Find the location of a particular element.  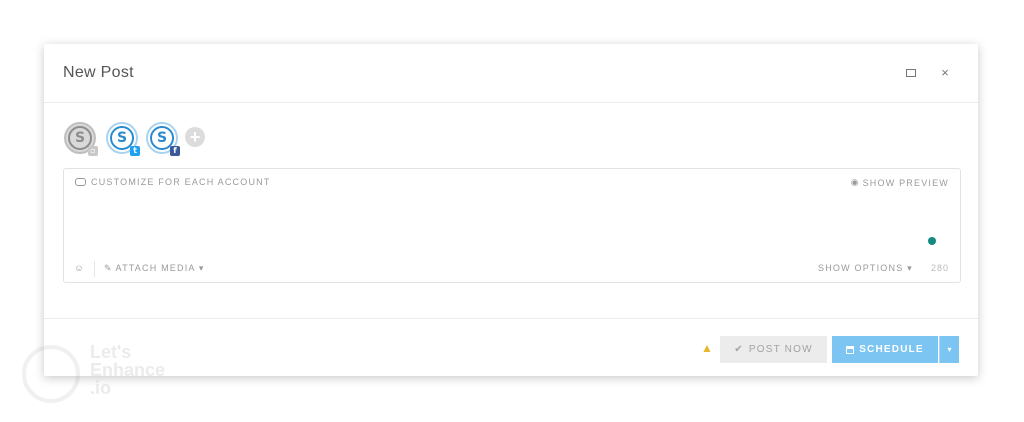

status-indicator-icon is located at coordinates (932, 241).